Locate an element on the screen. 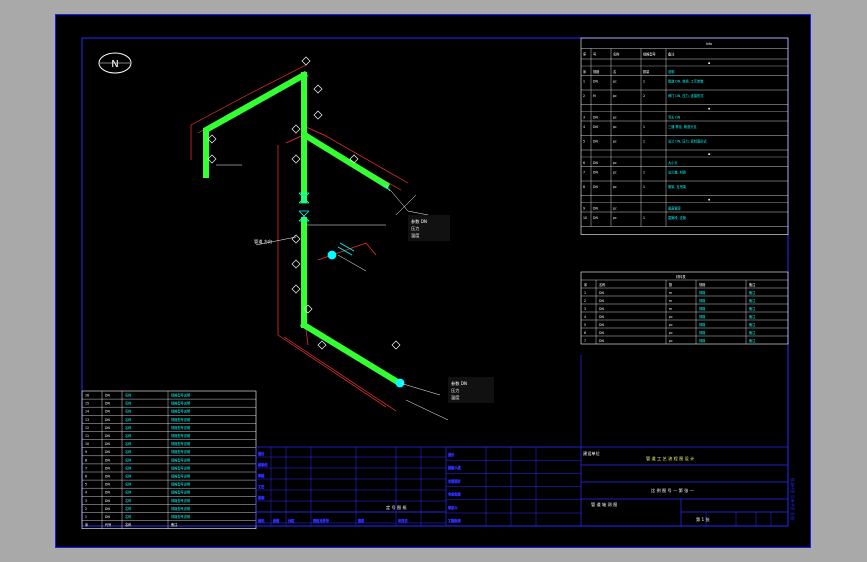  materials-table-cell: pc is located at coordinates (671, 325).